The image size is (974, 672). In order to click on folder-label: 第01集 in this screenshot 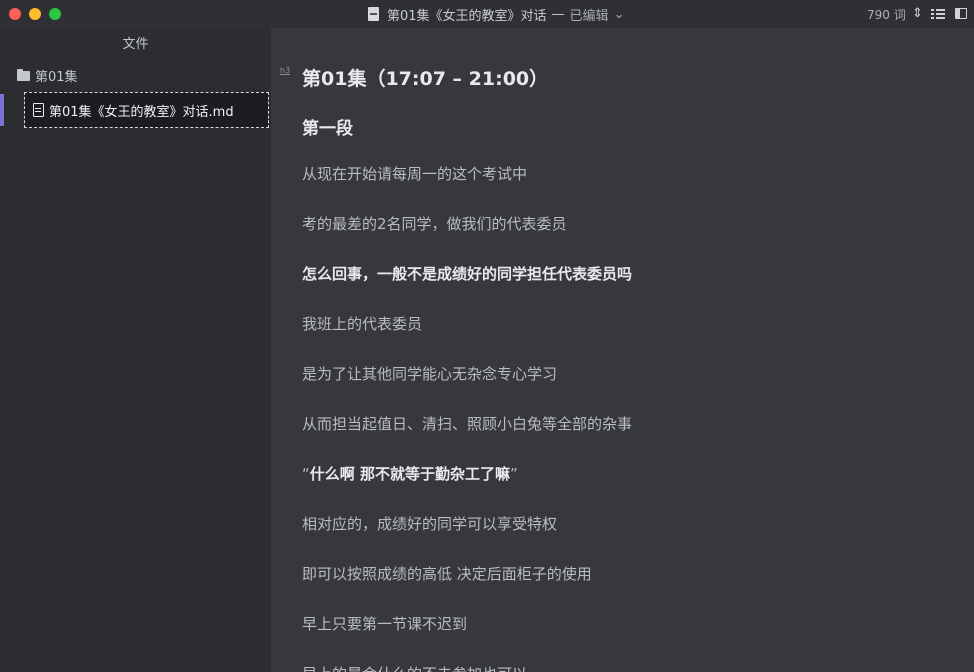, I will do `click(56, 77)`.